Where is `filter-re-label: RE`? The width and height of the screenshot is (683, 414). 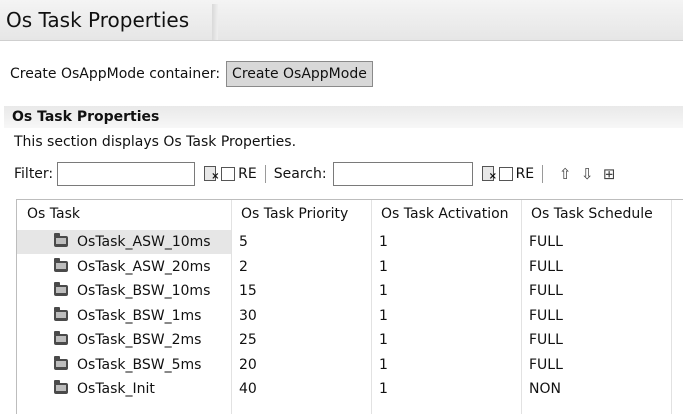
filter-re-label: RE is located at coordinates (247, 174).